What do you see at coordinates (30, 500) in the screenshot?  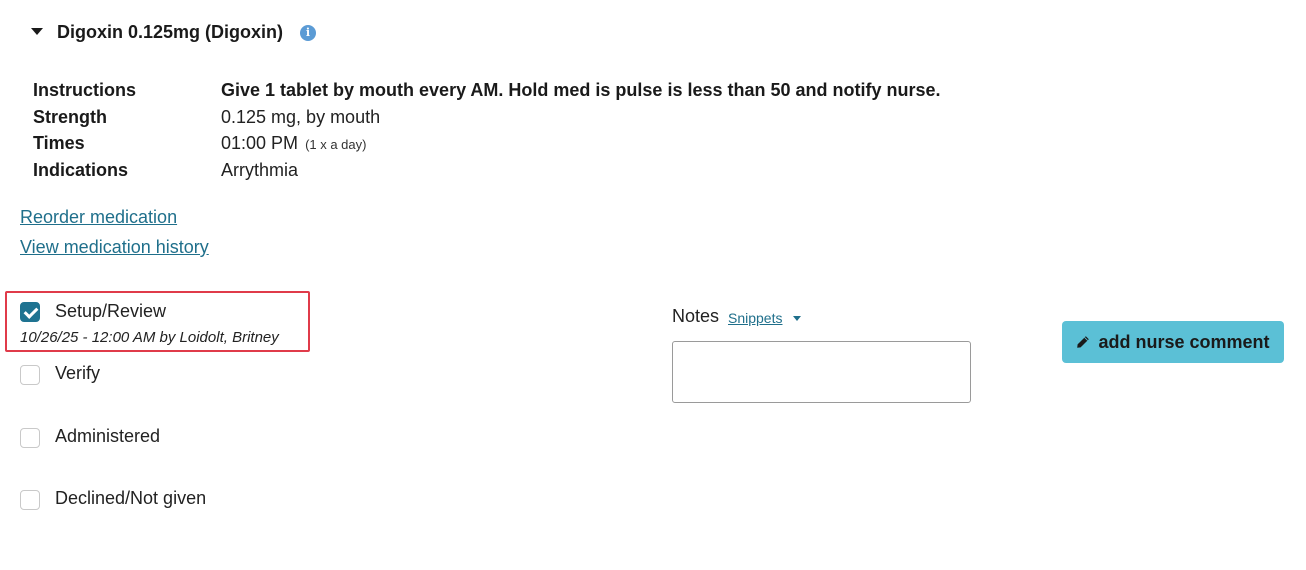 I see `declined-not-given-checkbox` at bounding box center [30, 500].